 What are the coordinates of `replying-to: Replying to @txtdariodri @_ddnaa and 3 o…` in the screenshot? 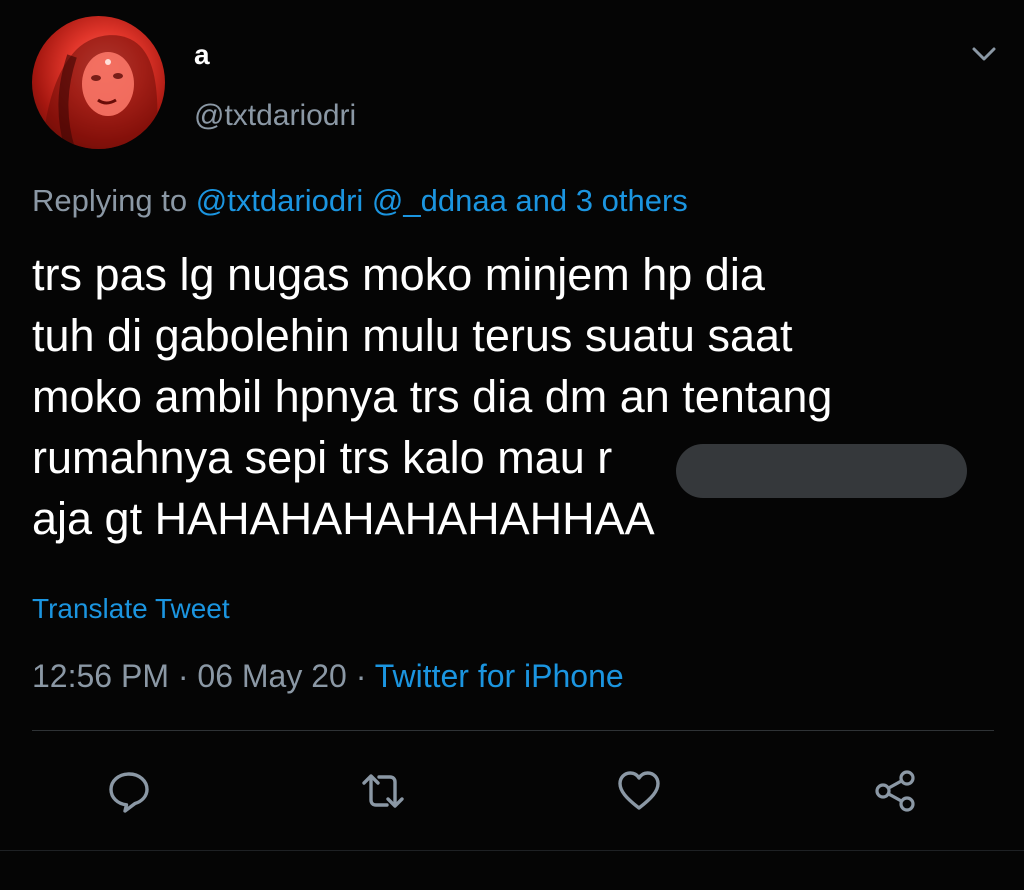 It's located at (360, 201).